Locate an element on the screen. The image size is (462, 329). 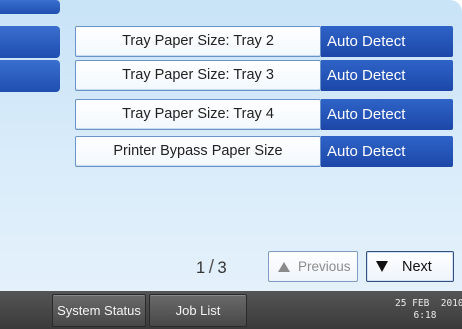
date-time-display: 25 FEB 2010 6:18 is located at coordinates (428, 310).